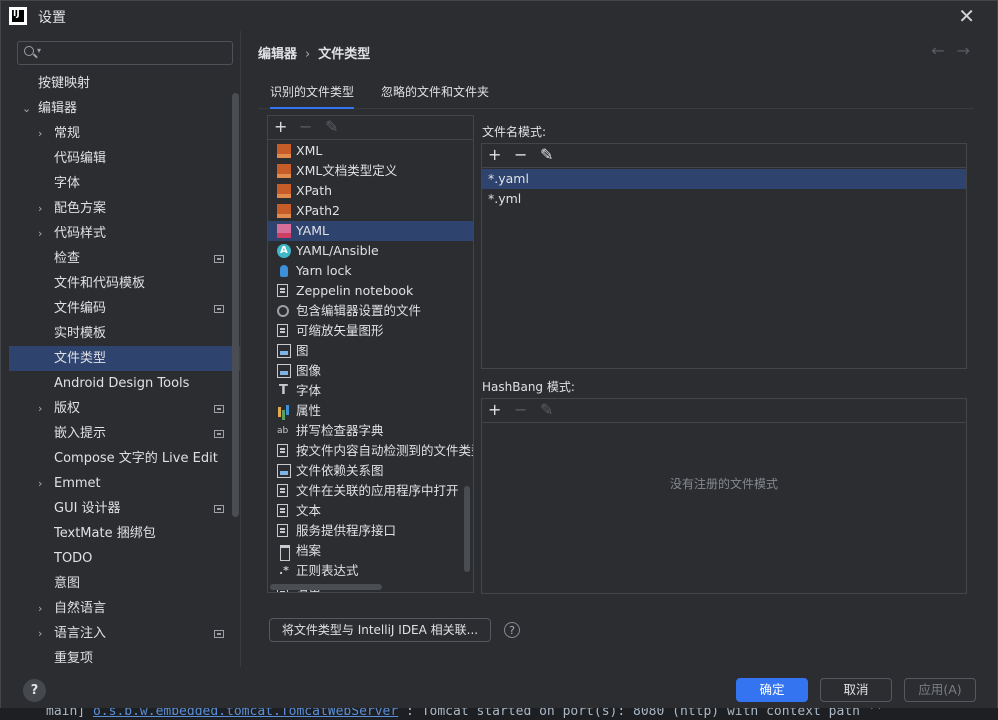 This screenshot has width=998, height=720. What do you see at coordinates (937, 50) in the screenshot?
I see `back-arrow-icon: ←` at bounding box center [937, 50].